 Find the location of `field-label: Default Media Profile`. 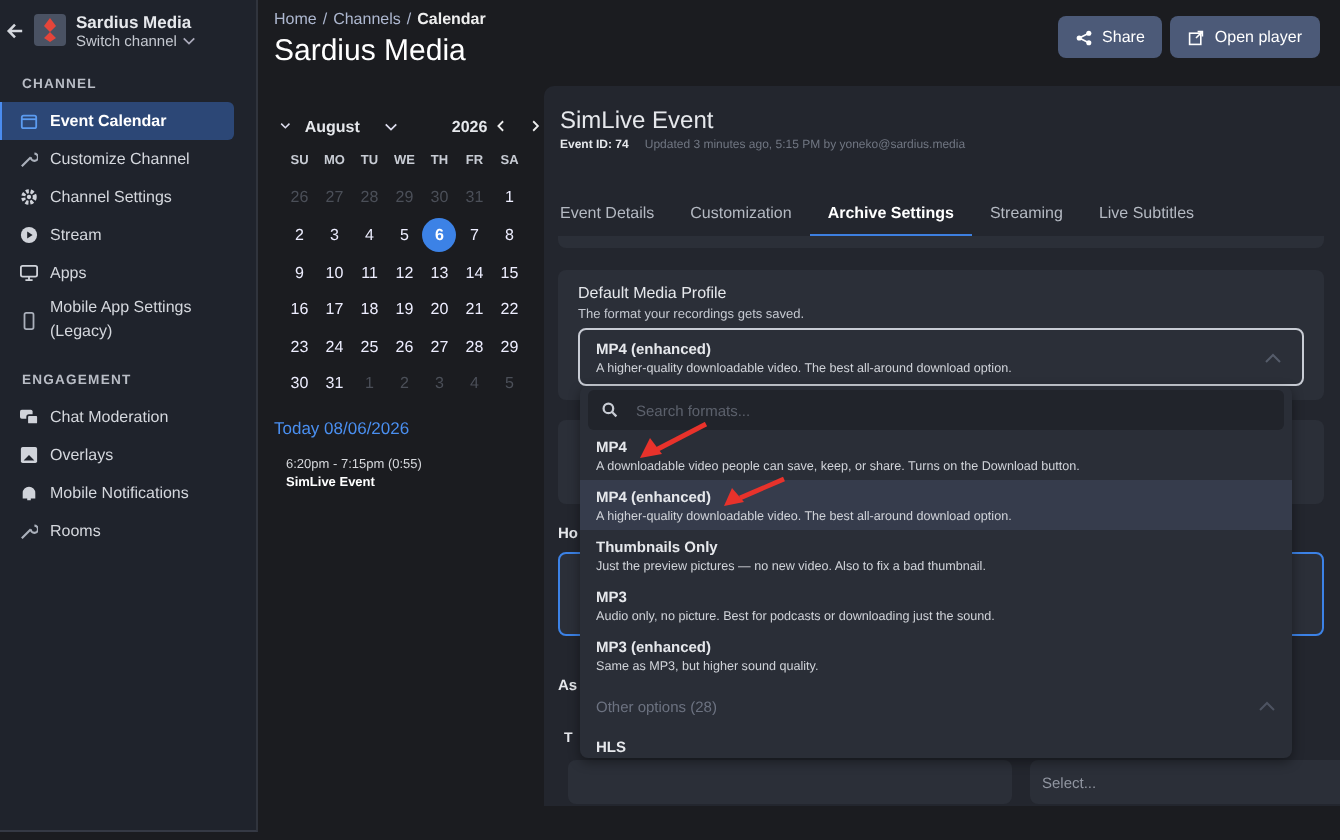

field-label: Default Media Profile is located at coordinates (653, 293).